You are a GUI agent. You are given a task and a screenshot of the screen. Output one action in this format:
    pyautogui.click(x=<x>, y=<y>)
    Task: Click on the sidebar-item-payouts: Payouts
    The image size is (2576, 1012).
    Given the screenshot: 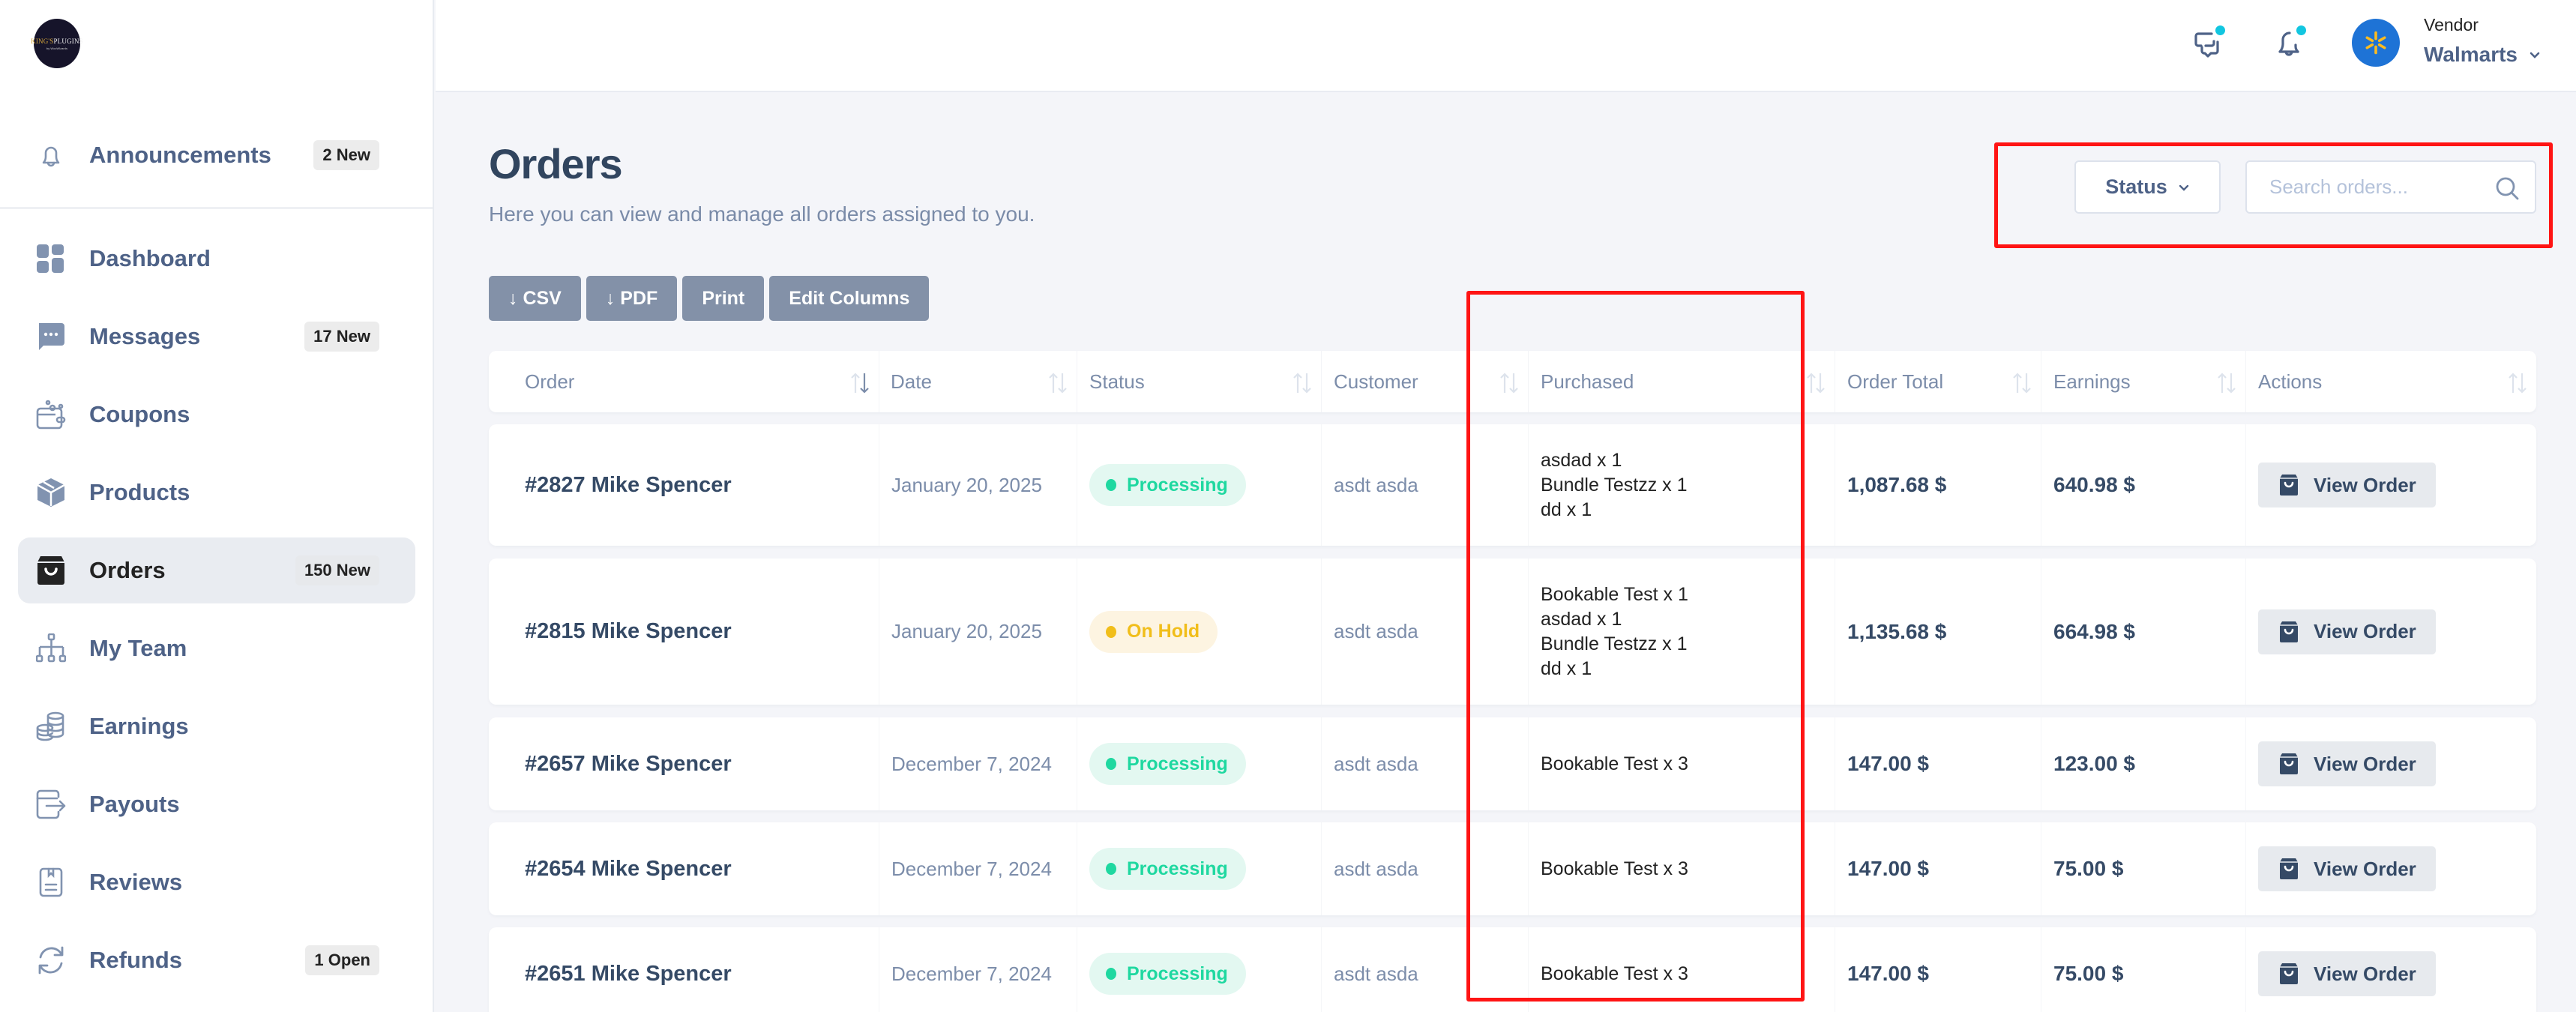 What is the action you would take?
    pyautogui.click(x=217, y=804)
    